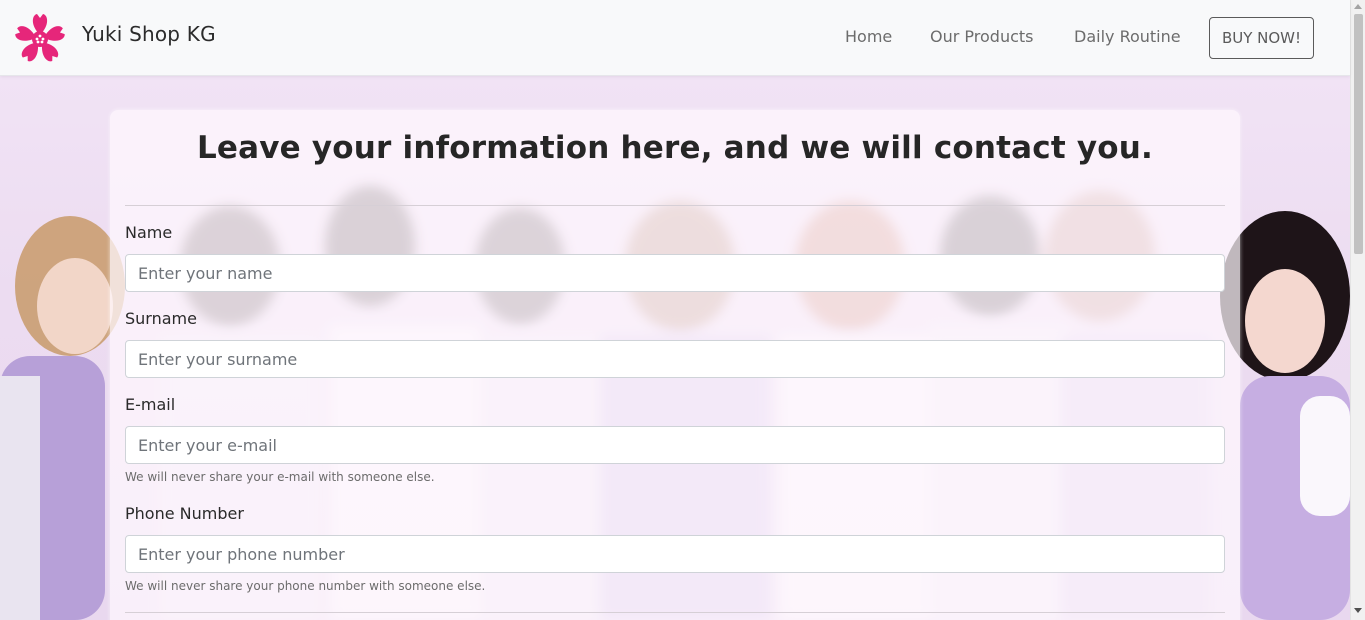  What do you see at coordinates (161, 318) in the screenshot?
I see `surname-label: Surname` at bounding box center [161, 318].